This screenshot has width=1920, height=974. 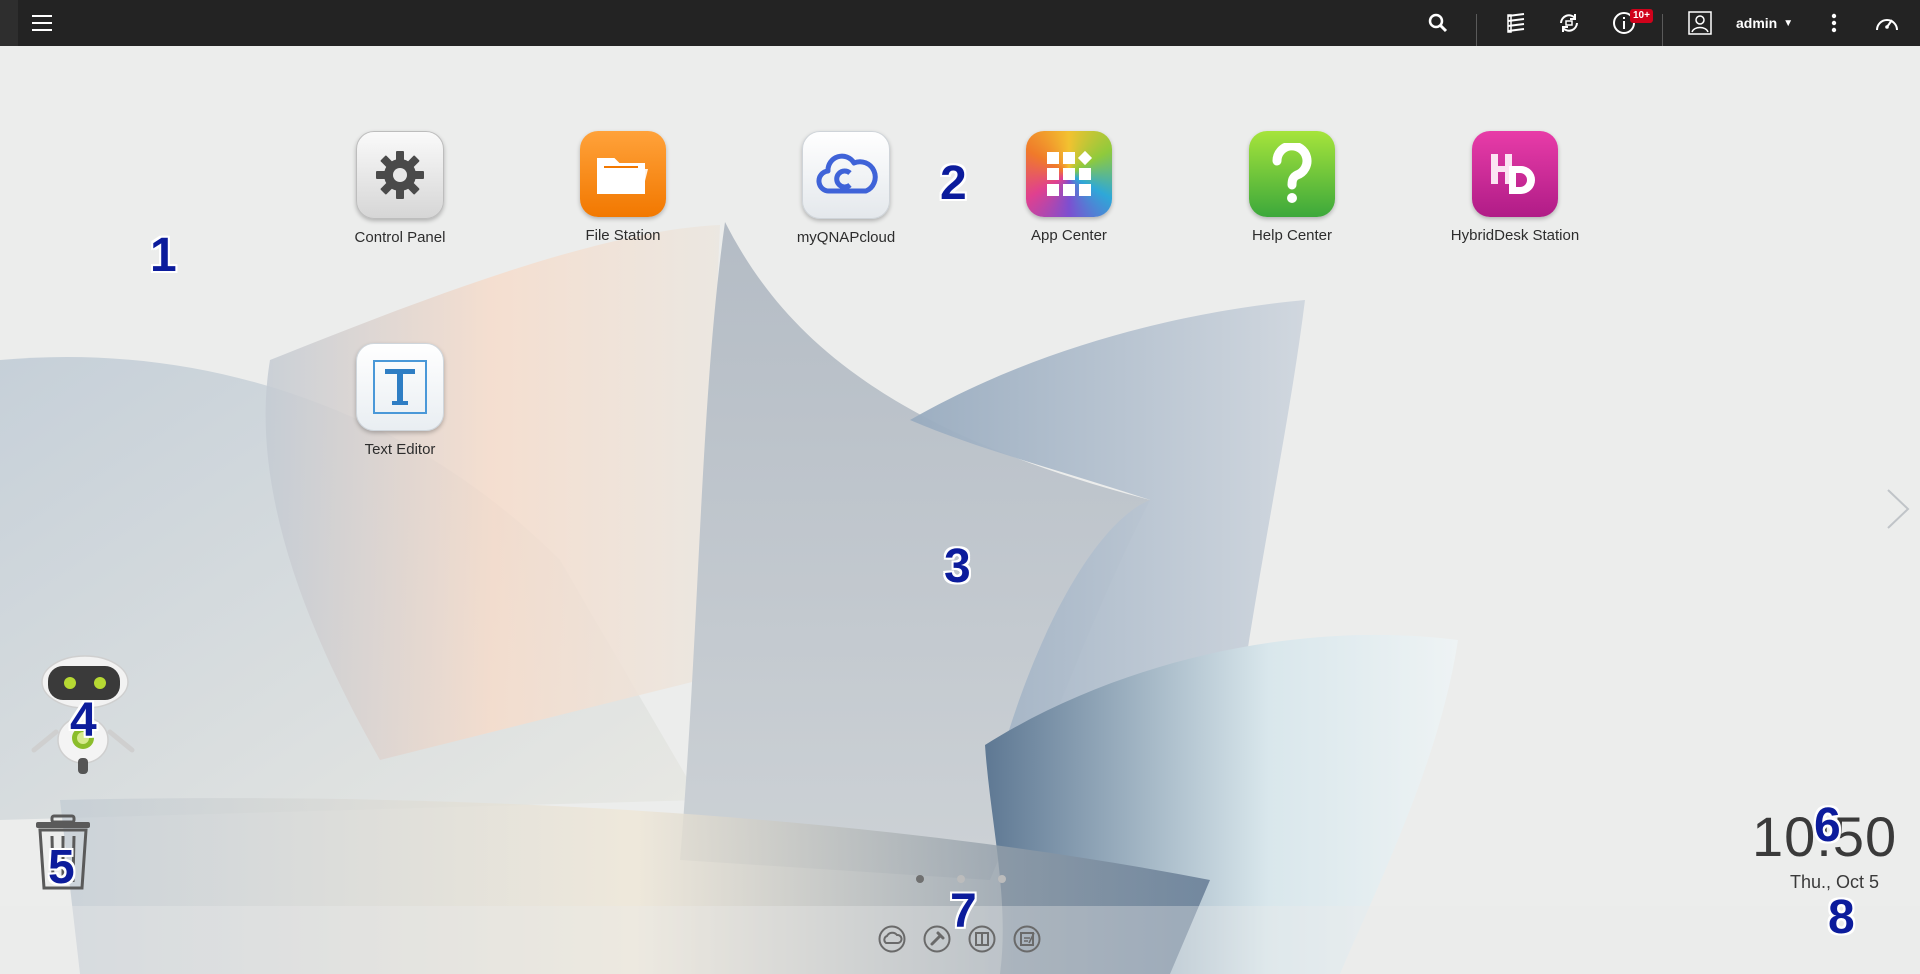 I want to click on question-icon, so click(x=1292, y=174).